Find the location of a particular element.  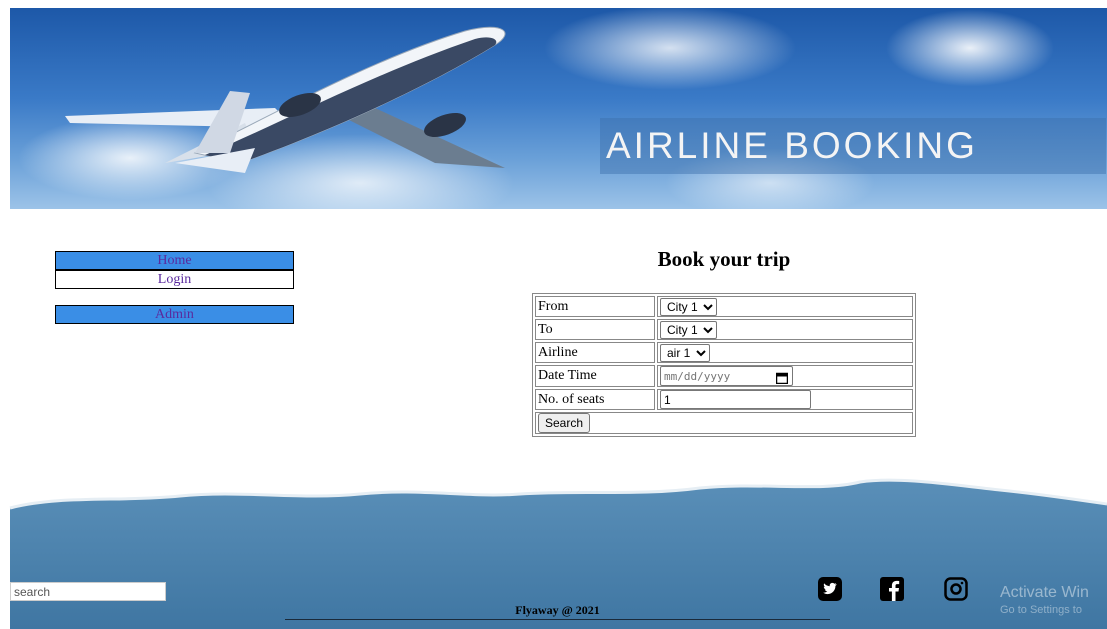

airplane-icon is located at coordinates (285, 99).